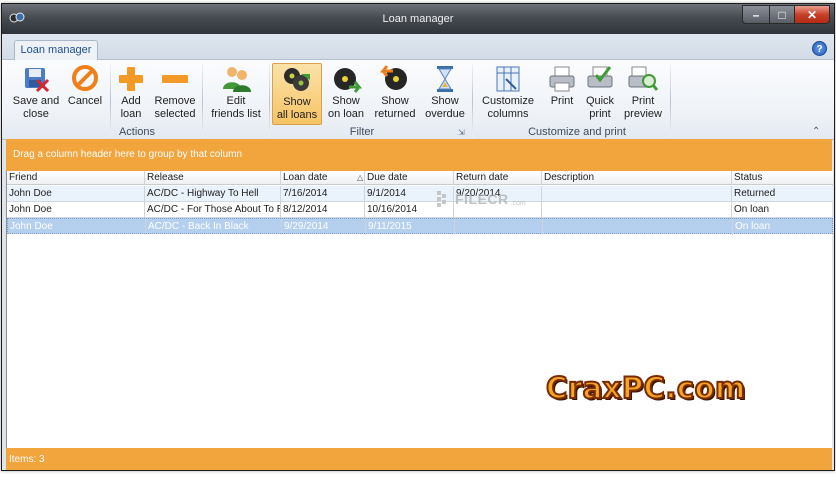 This screenshot has height=484, width=836. I want to click on returned-icon, so click(393, 77).